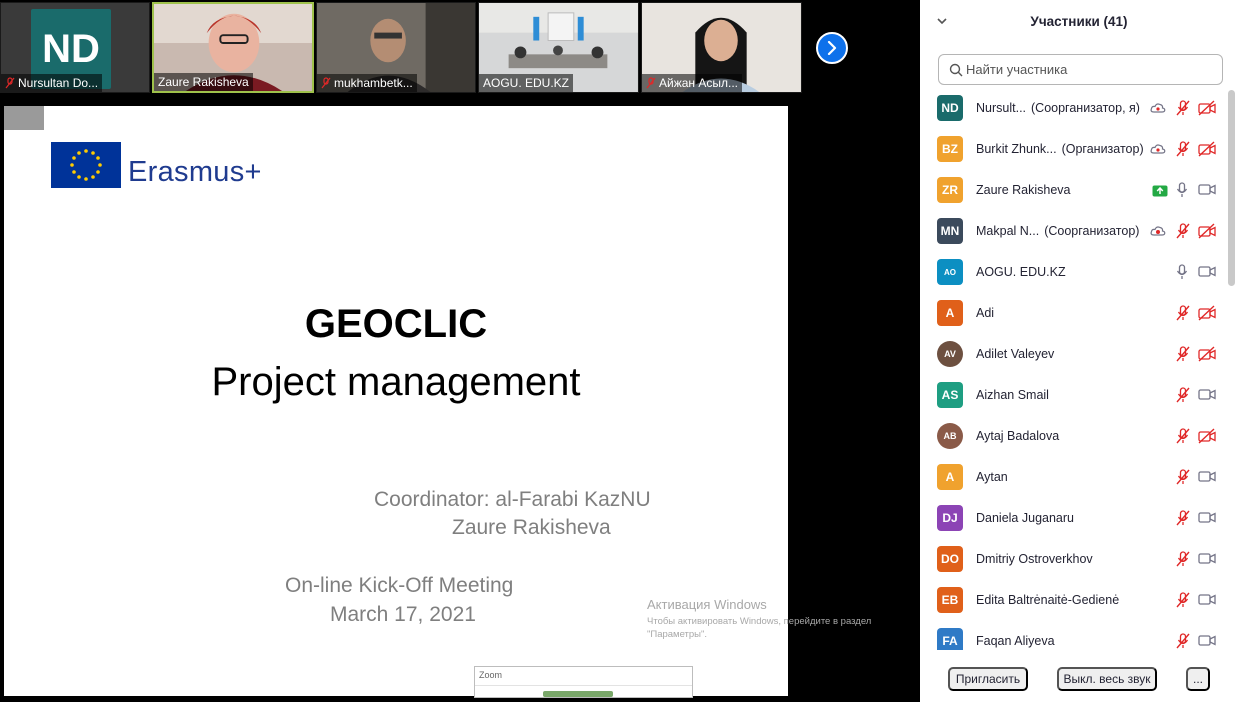 This screenshot has width=1238, height=702. What do you see at coordinates (1073, 354) in the screenshot?
I see `participant-row: AV Adilet Valeyev` at bounding box center [1073, 354].